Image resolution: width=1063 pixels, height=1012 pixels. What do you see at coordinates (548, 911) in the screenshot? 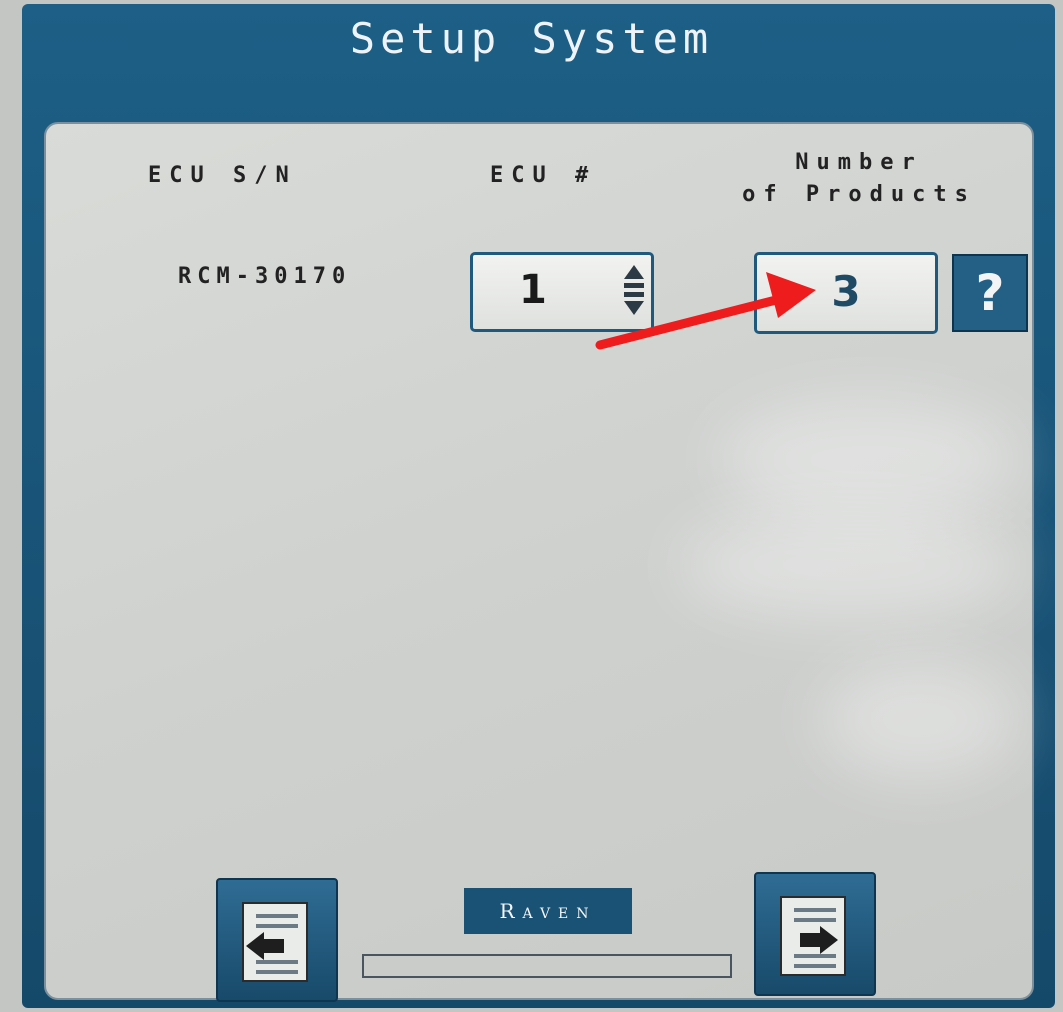
I see `raven-logo: Raven` at bounding box center [548, 911].